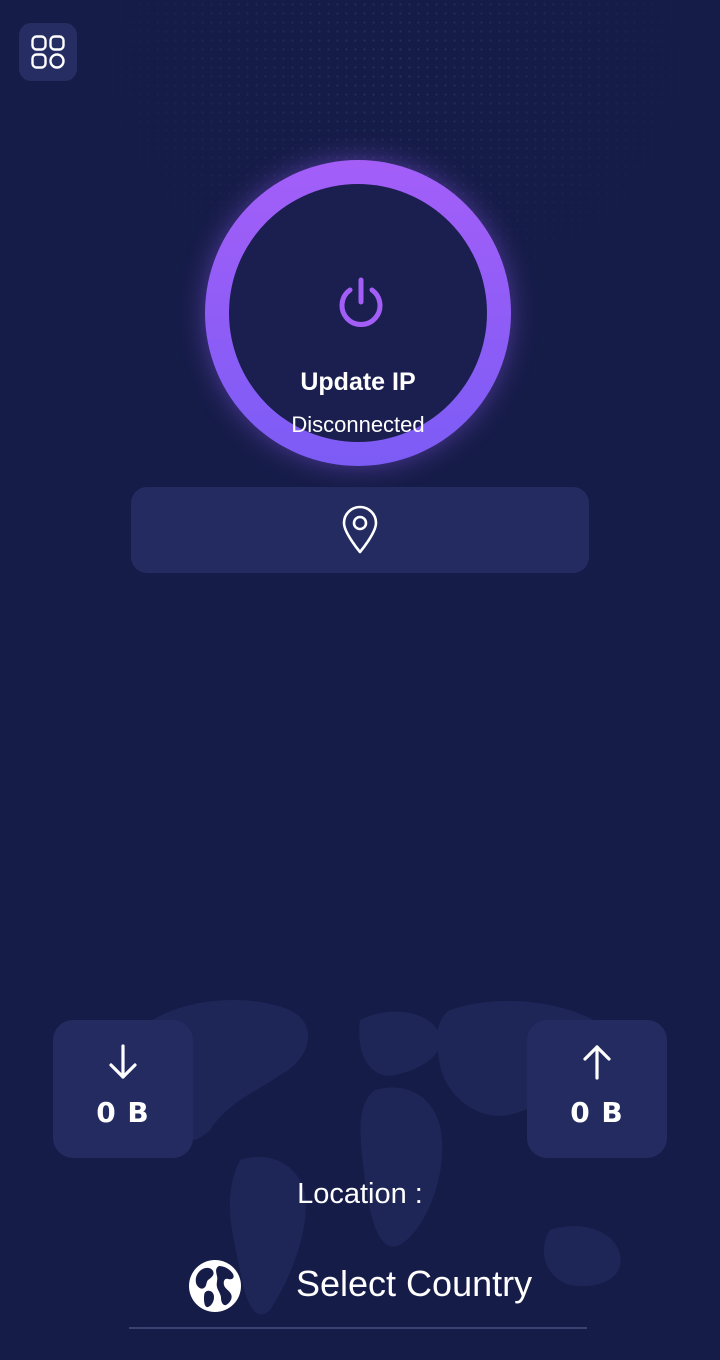 This screenshot has height=1360, width=720. Describe the element at coordinates (215, 1286) in the screenshot. I see `globe-icon` at that location.